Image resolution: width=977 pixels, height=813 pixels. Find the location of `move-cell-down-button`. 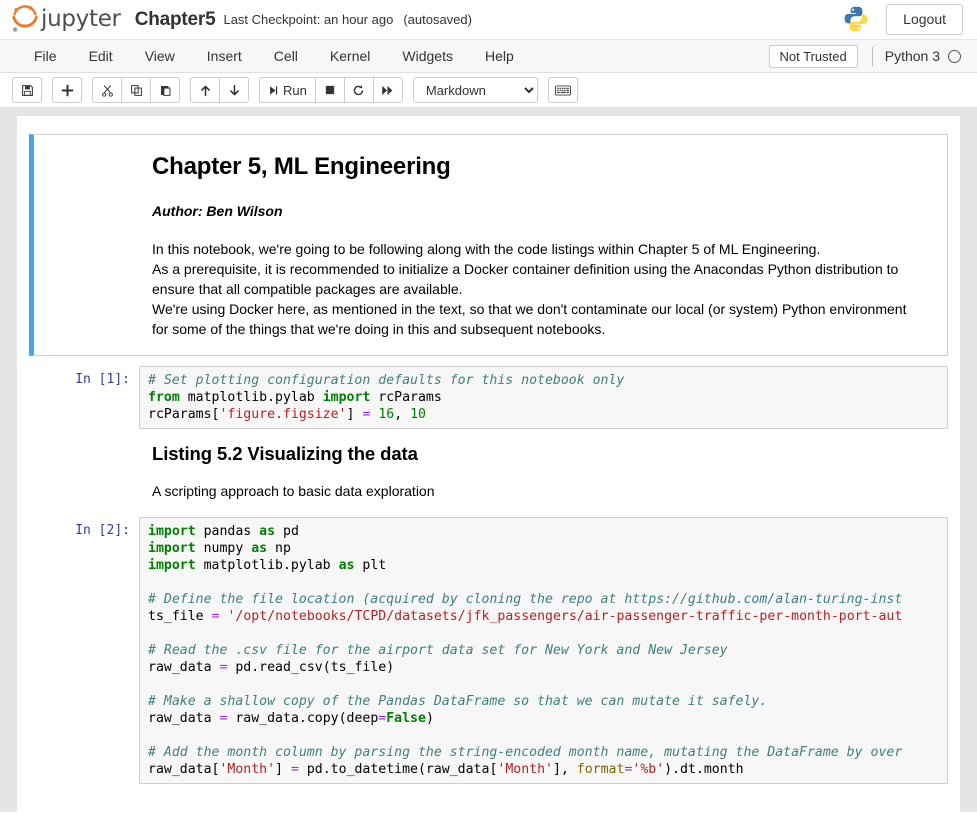

move-cell-down-button is located at coordinates (234, 90).